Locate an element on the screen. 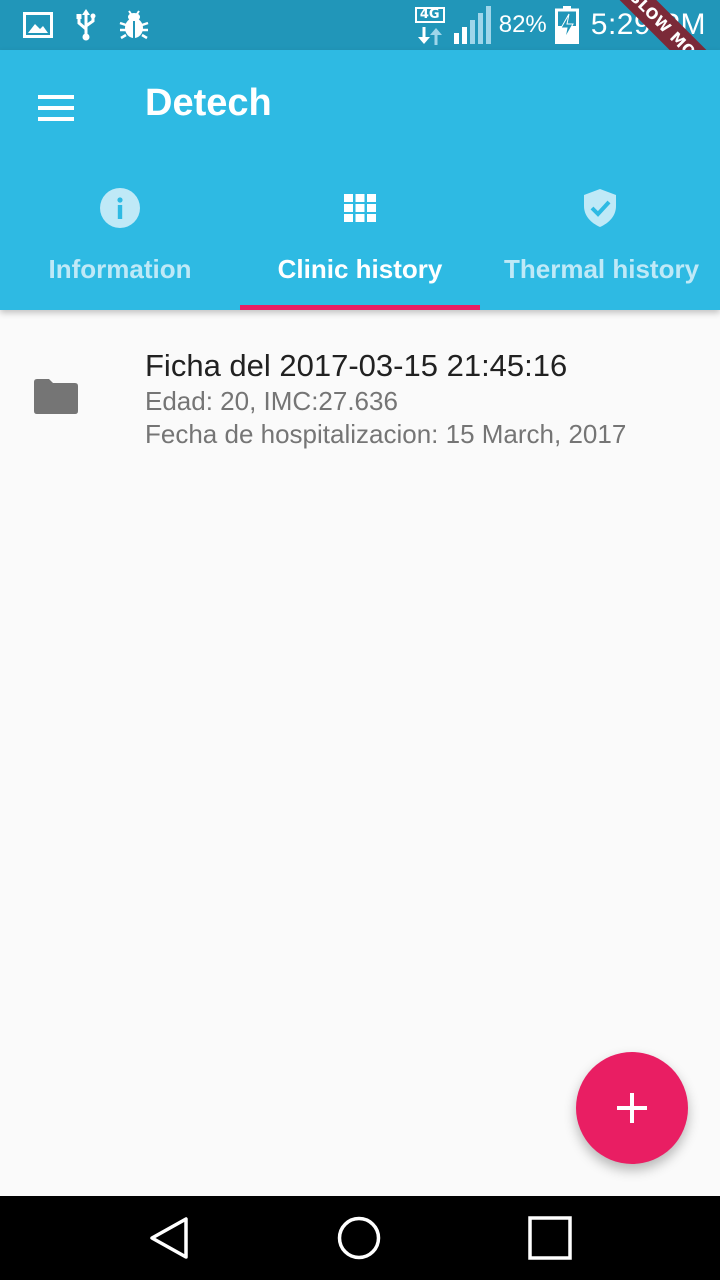 The height and width of the screenshot is (1280, 720). back-button is located at coordinates (170, 1238).